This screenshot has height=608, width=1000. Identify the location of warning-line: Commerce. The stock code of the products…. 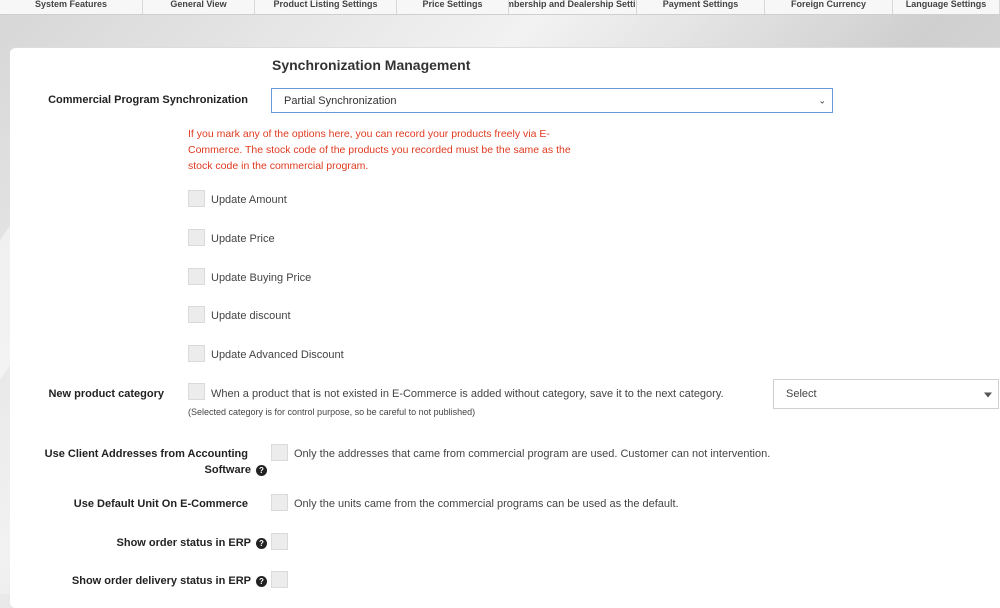
(379, 150).